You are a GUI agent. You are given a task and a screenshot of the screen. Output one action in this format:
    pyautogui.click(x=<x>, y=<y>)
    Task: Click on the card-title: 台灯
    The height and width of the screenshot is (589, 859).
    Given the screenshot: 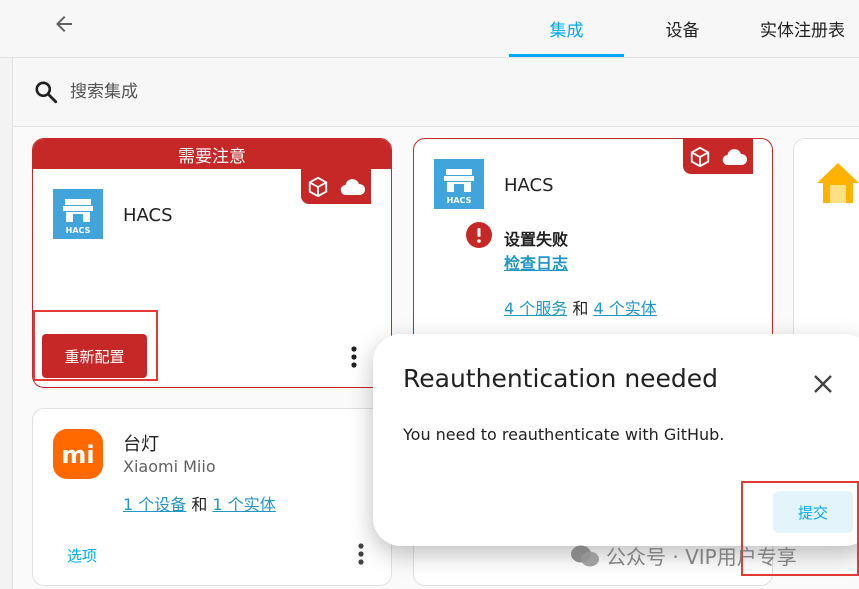 What is the action you would take?
    pyautogui.click(x=141, y=444)
    